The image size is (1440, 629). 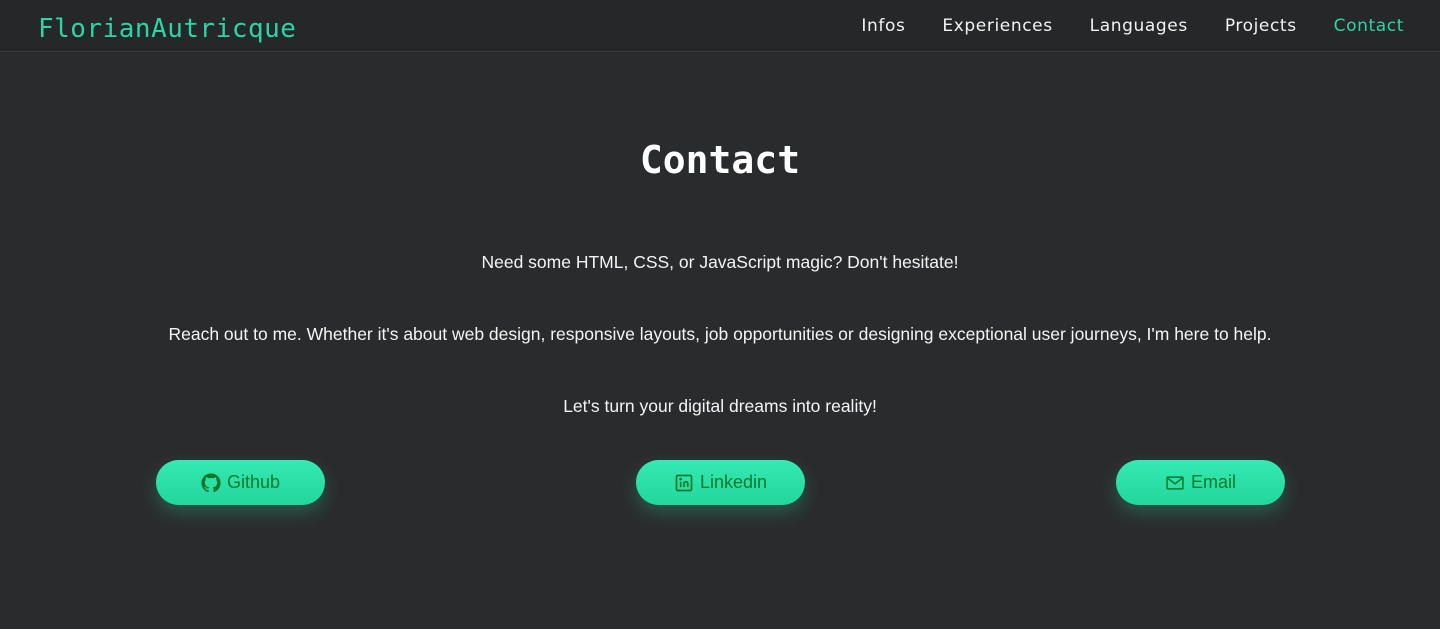 I want to click on page-title: Contact, so click(x=720, y=160).